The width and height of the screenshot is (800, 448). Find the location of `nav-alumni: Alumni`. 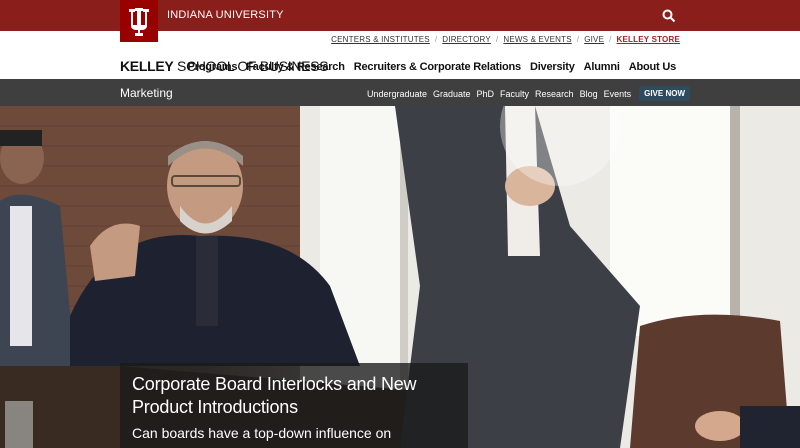

nav-alumni: Alumni is located at coordinates (602, 67).